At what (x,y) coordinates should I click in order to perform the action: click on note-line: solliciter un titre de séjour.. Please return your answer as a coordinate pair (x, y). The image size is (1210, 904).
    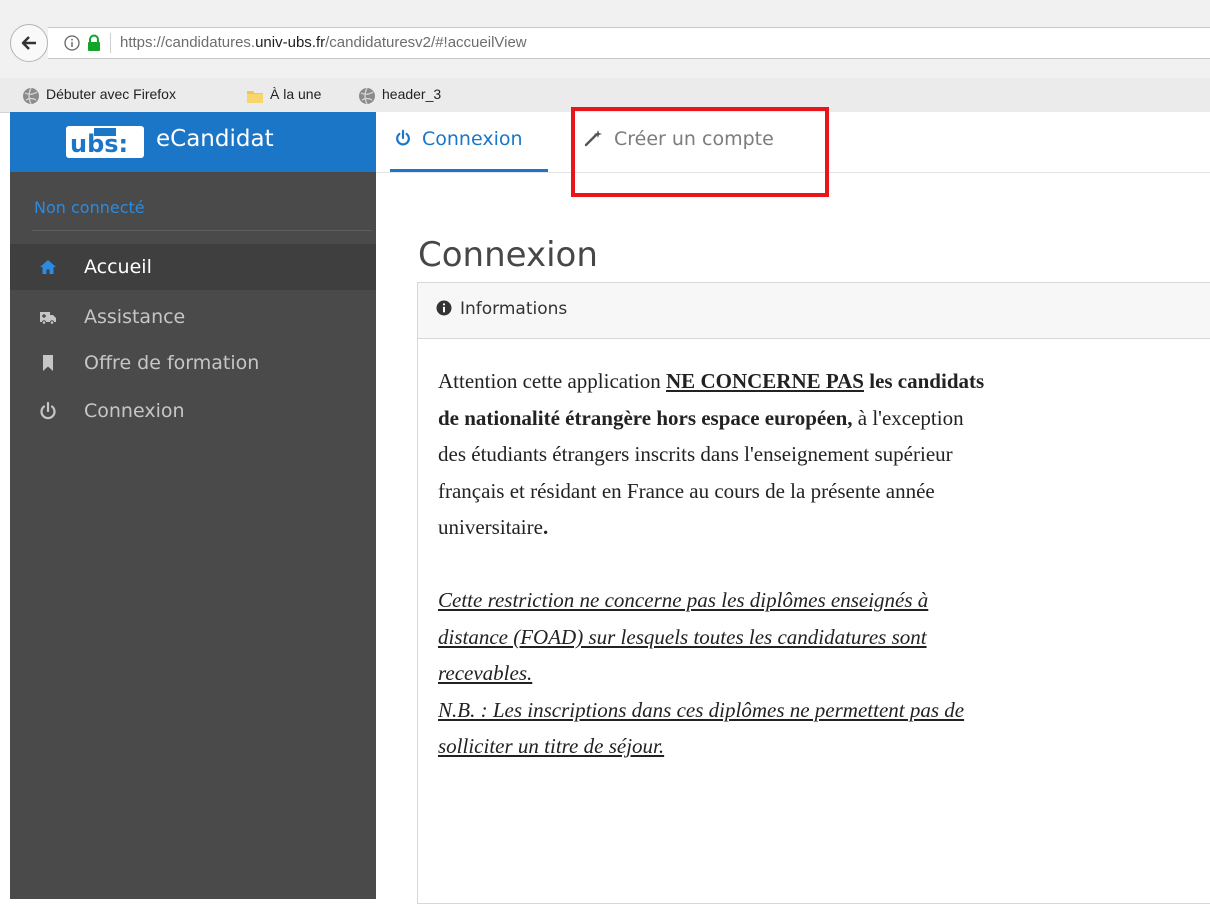
    Looking at the image, I should click on (824, 746).